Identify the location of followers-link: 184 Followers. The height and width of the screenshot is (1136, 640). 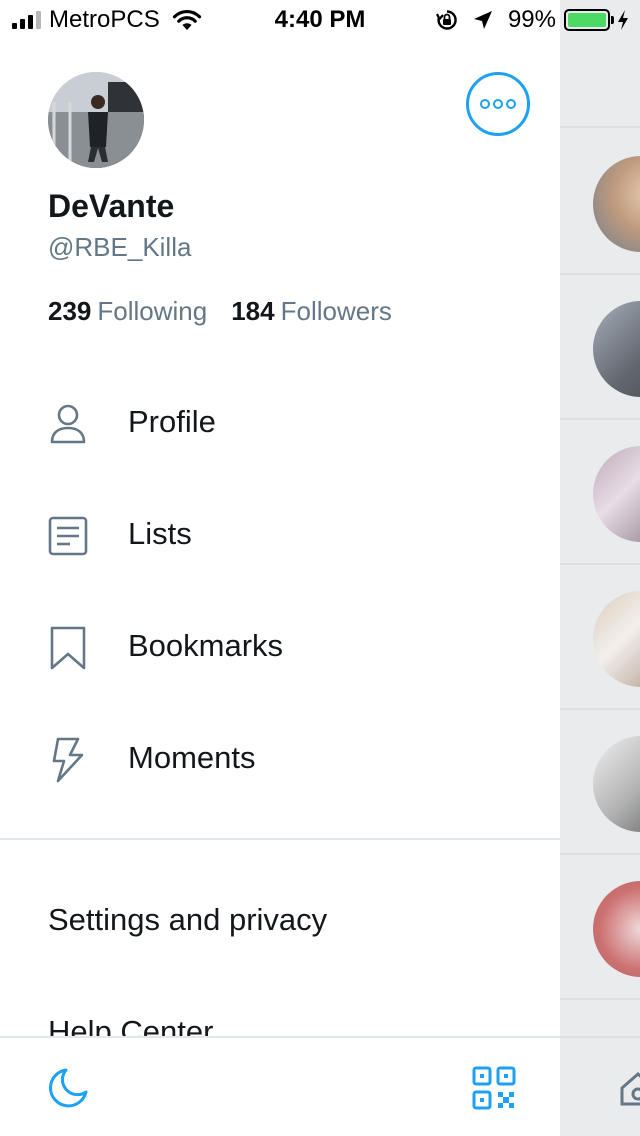
(311, 311).